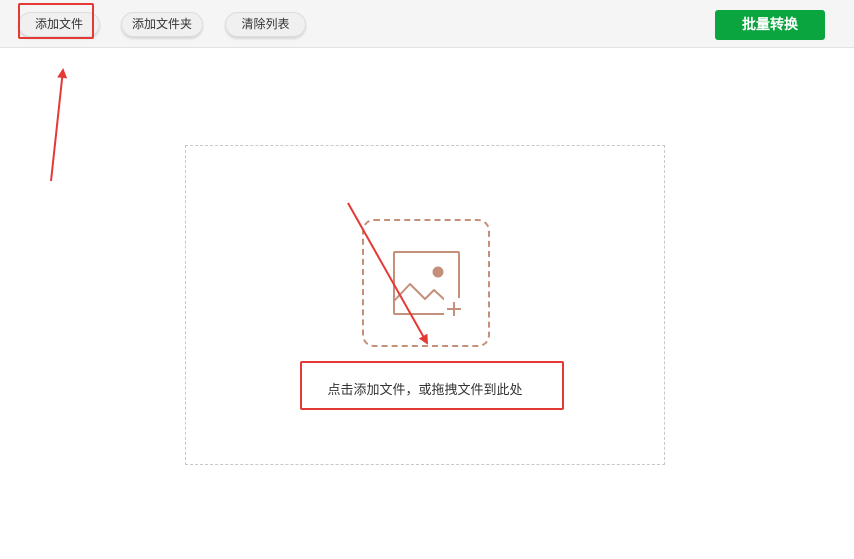  What do you see at coordinates (770, 25) in the screenshot?
I see `batch-convert-button: 批量转换` at bounding box center [770, 25].